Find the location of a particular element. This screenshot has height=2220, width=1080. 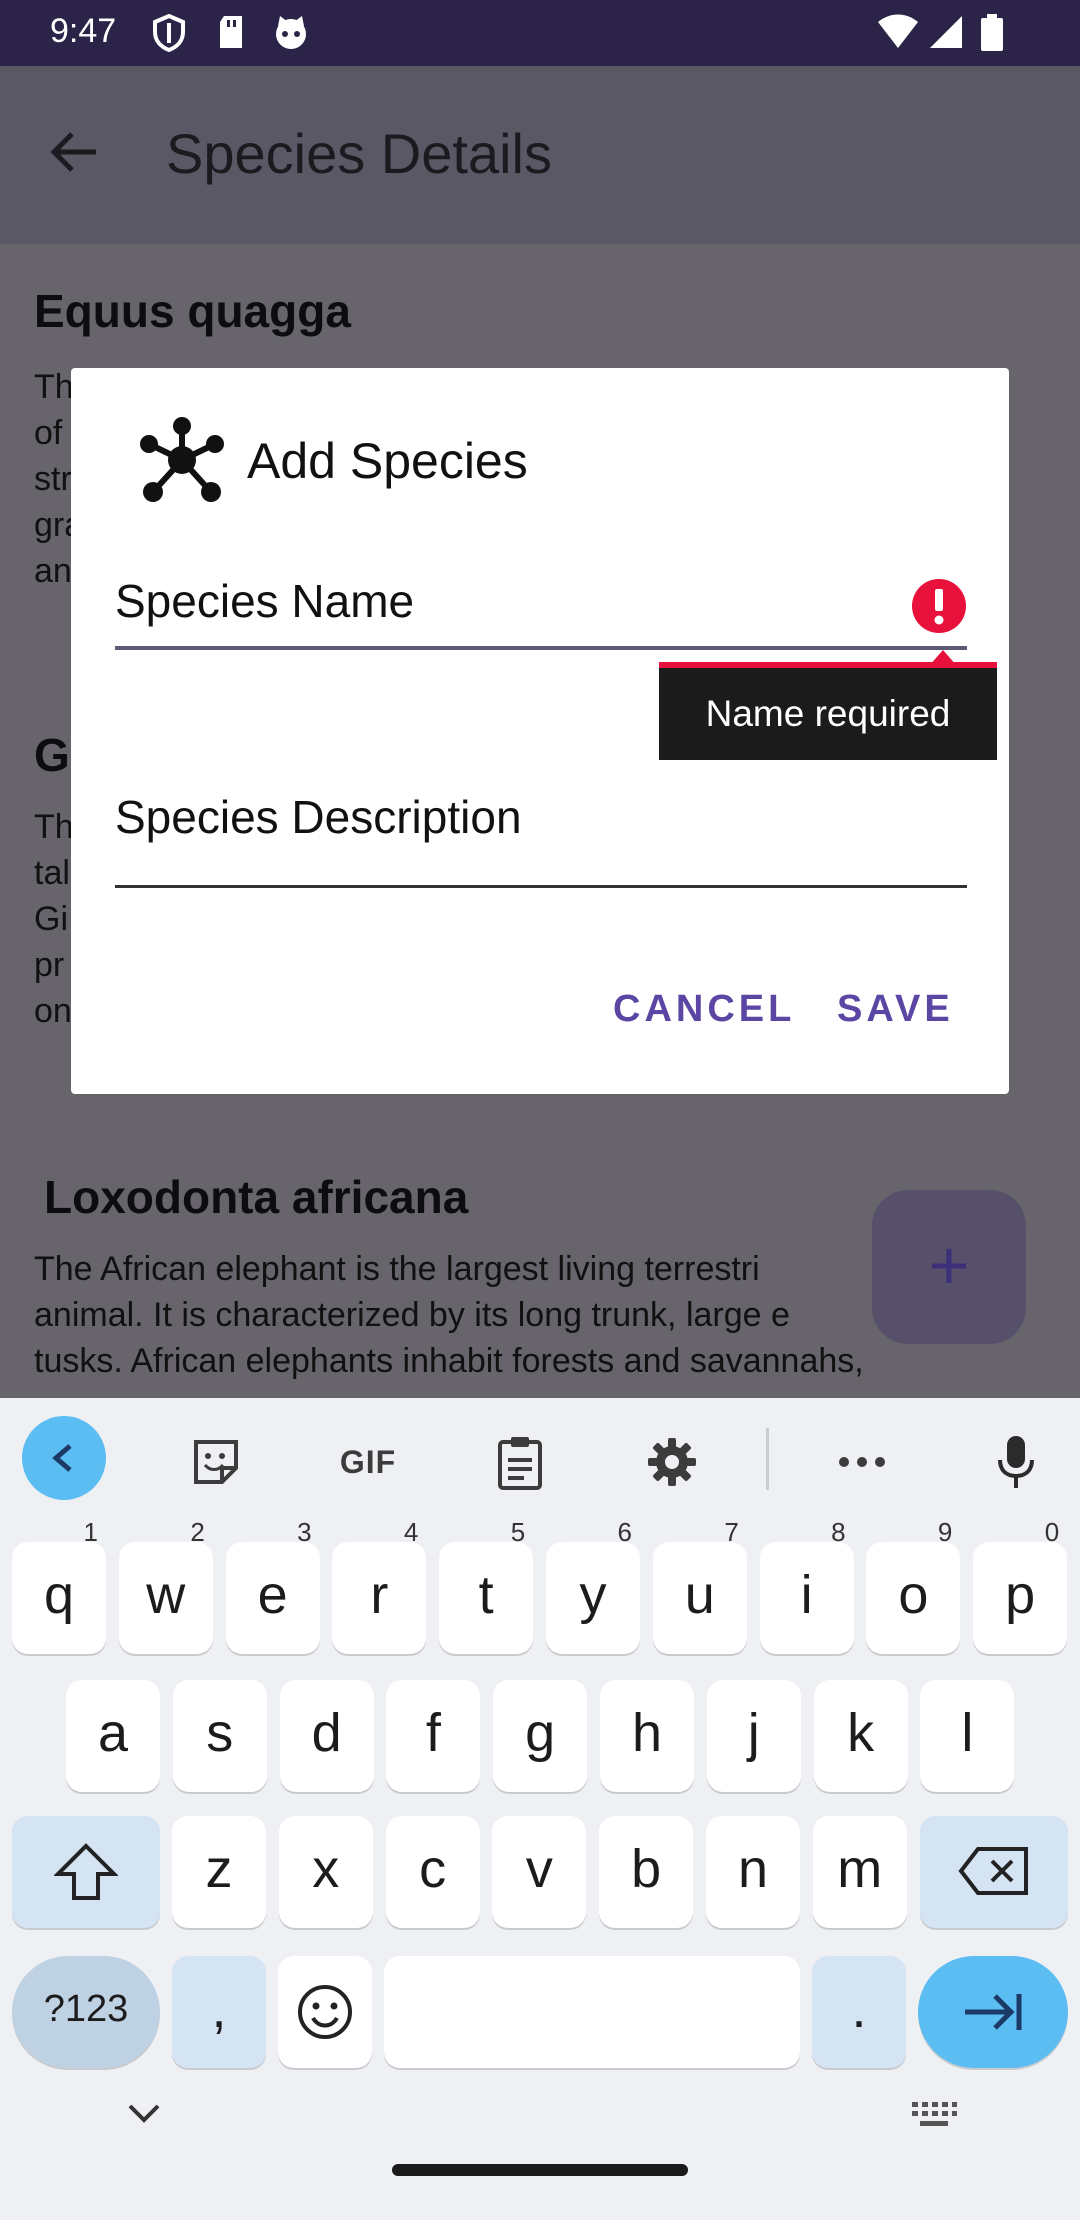

keyboard-toolbar: GIF is located at coordinates (540, 1458).